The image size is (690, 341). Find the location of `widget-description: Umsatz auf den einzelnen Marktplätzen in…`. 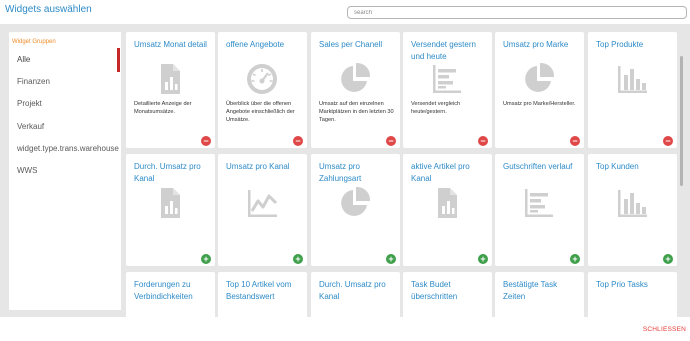

widget-description: Umsatz auf den einzelnen Marktplätzen in… is located at coordinates (356, 112).